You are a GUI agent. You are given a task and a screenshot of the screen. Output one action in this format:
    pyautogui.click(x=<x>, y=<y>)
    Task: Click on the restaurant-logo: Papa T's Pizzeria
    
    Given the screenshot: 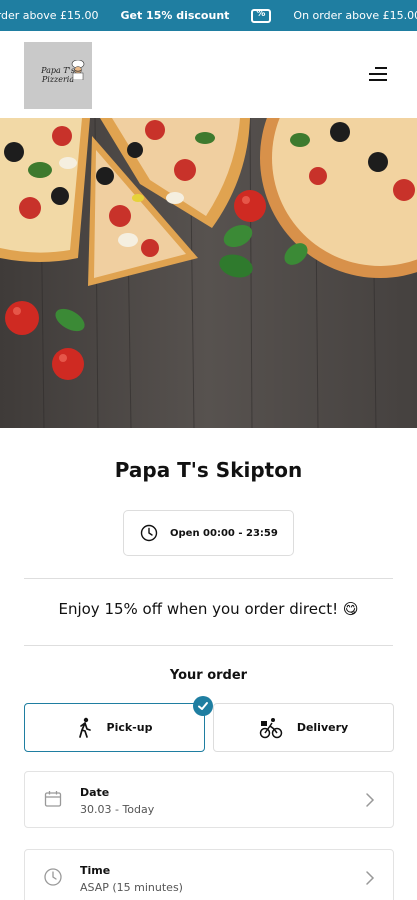 What is the action you would take?
    pyautogui.click(x=58, y=75)
    